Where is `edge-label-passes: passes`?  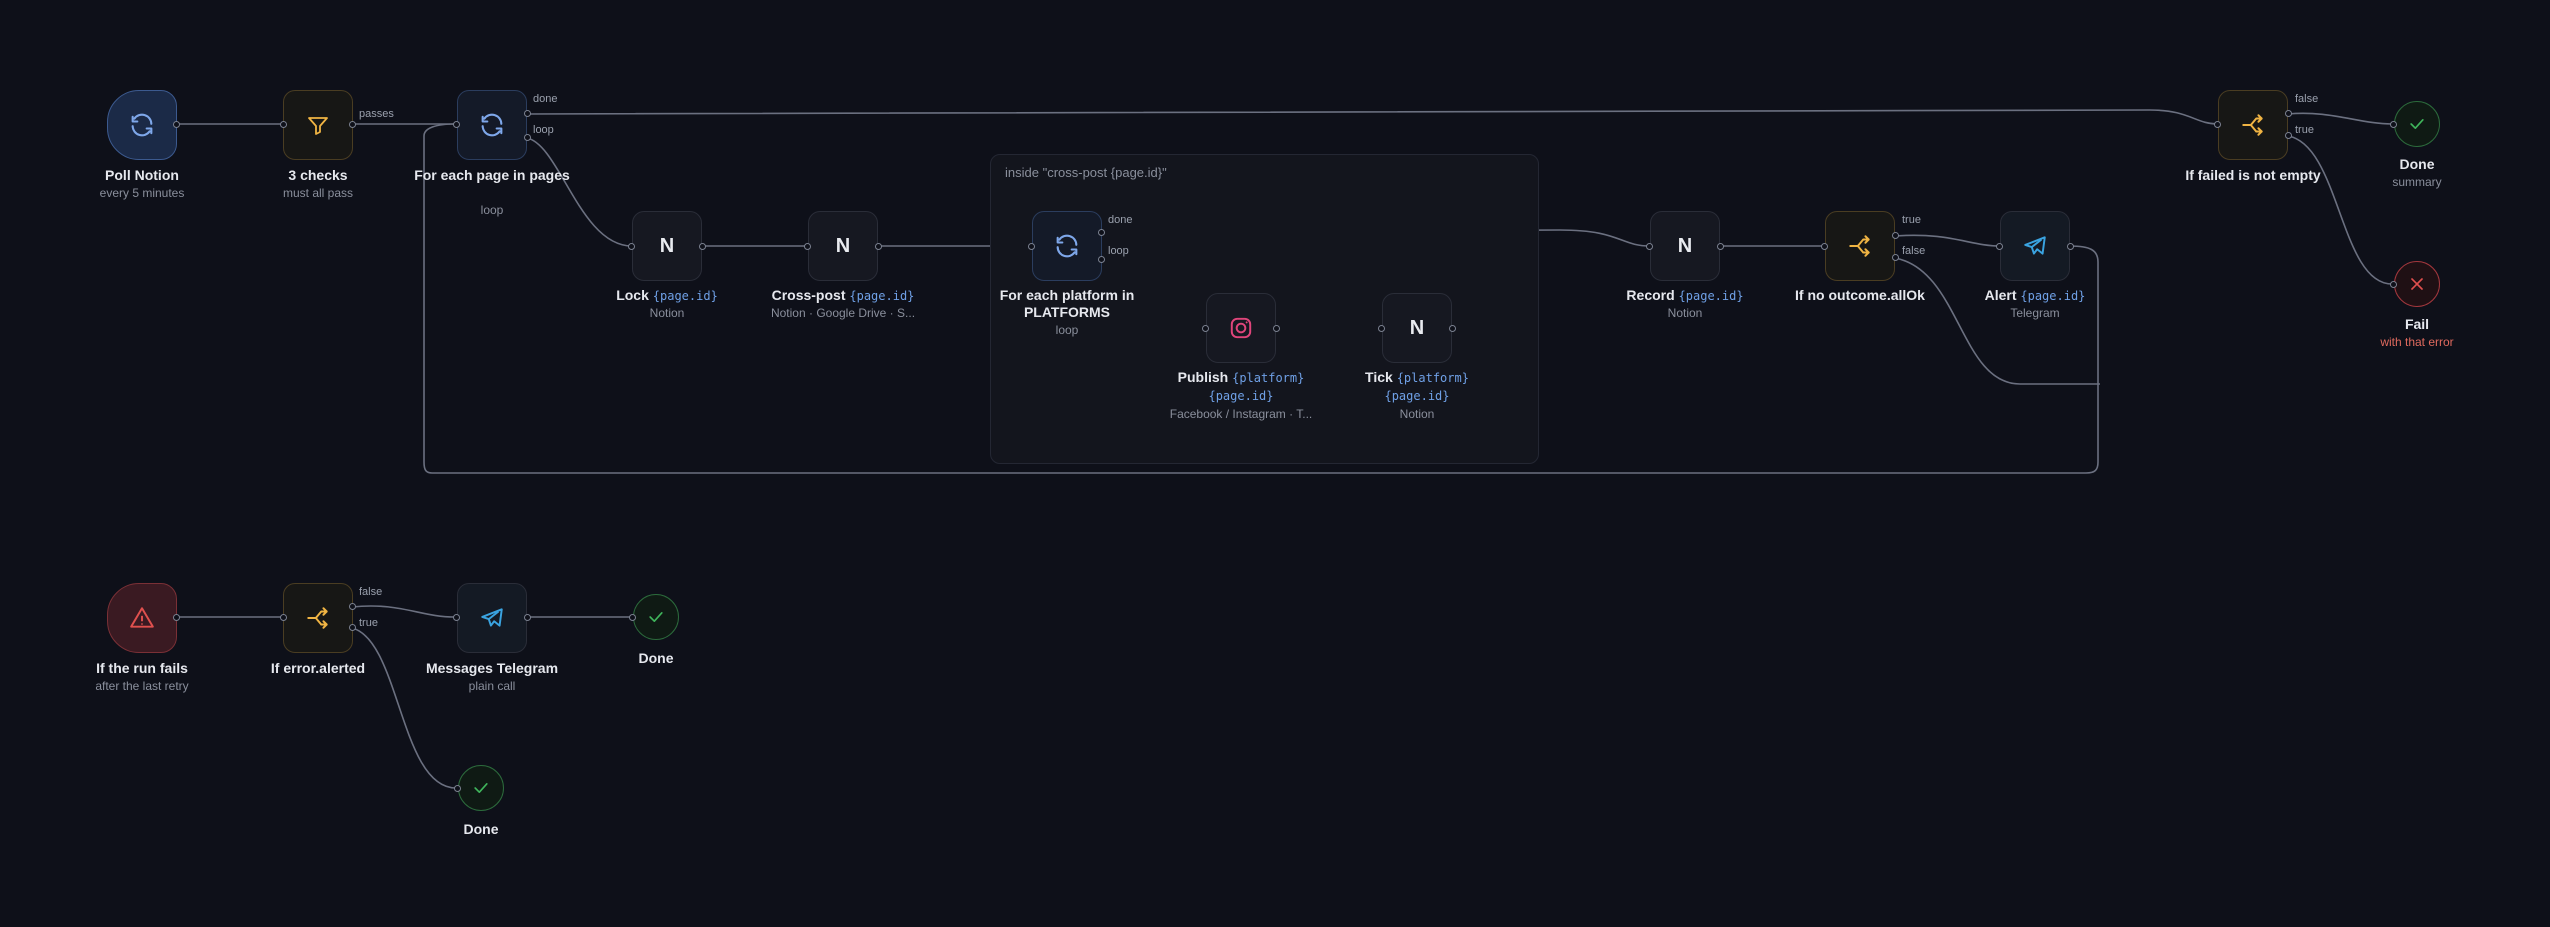
edge-label-passes: passes is located at coordinates (376, 114).